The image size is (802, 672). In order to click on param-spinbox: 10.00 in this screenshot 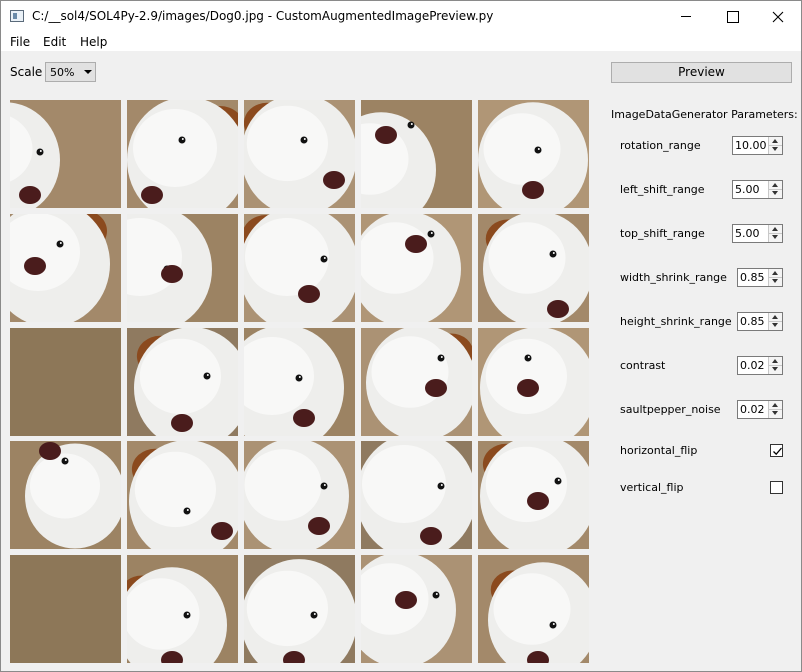, I will do `click(757, 145)`.